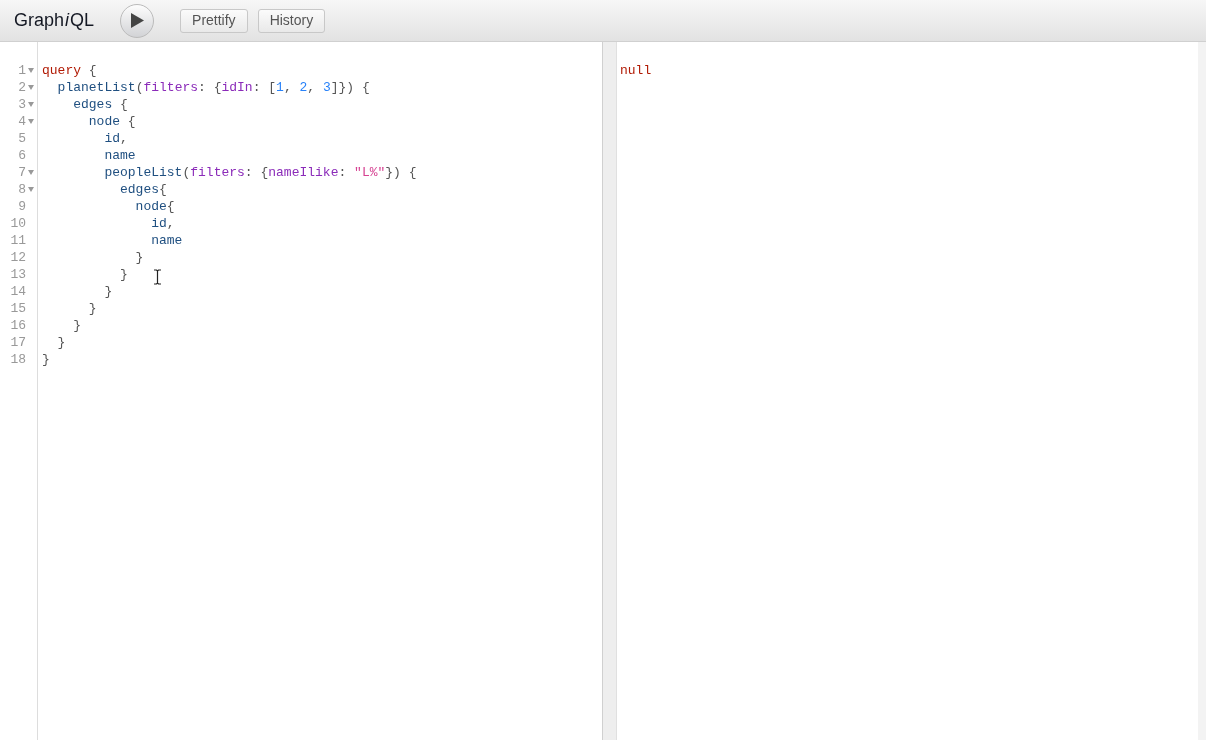 This screenshot has width=1206, height=740. Describe the element at coordinates (18, 308) in the screenshot. I see `line-number: 15` at that location.